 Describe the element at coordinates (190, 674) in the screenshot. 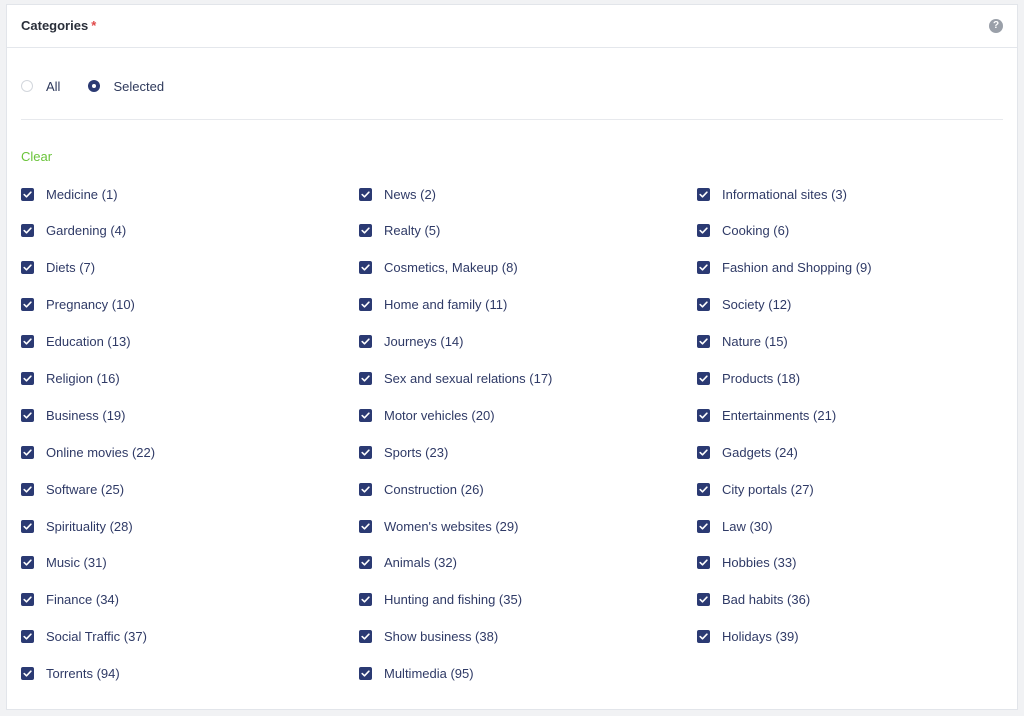

I see `category-item: Torrents (94)` at that location.